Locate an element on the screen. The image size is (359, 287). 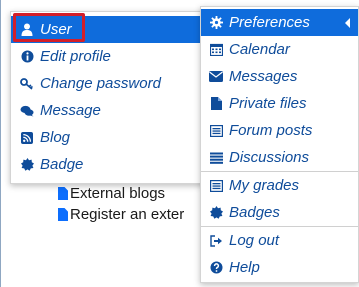
menu-item-label: Edit profile is located at coordinates (75, 56).